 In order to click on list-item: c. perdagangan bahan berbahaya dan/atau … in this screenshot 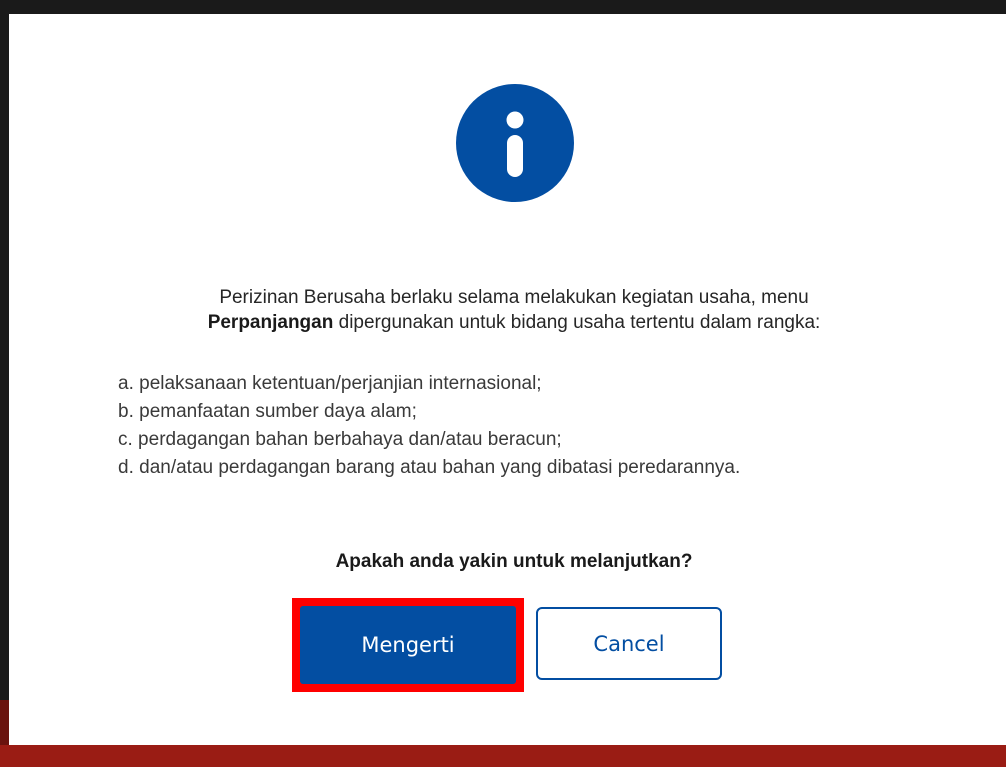, I will do `click(340, 439)`.